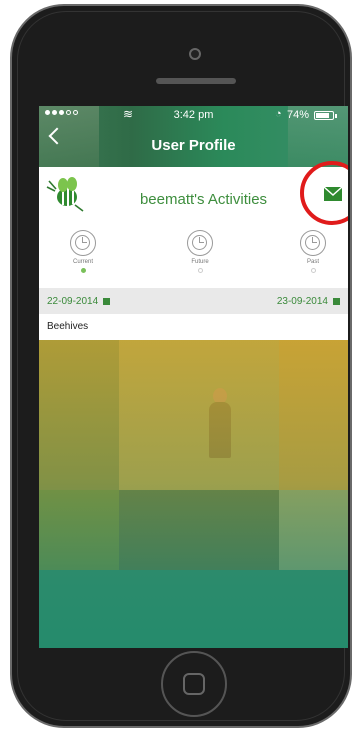 The image size is (364, 732). Describe the element at coordinates (82, 262) in the screenshot. I see `tab-label-current: Current` at that location.